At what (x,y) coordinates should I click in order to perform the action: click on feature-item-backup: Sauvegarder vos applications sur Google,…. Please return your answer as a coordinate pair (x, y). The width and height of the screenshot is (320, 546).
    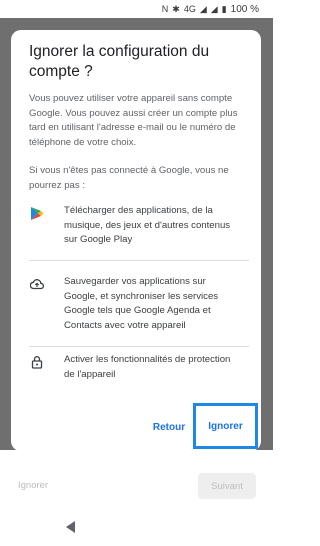
    Looking at the image, I should click on (139, 304).